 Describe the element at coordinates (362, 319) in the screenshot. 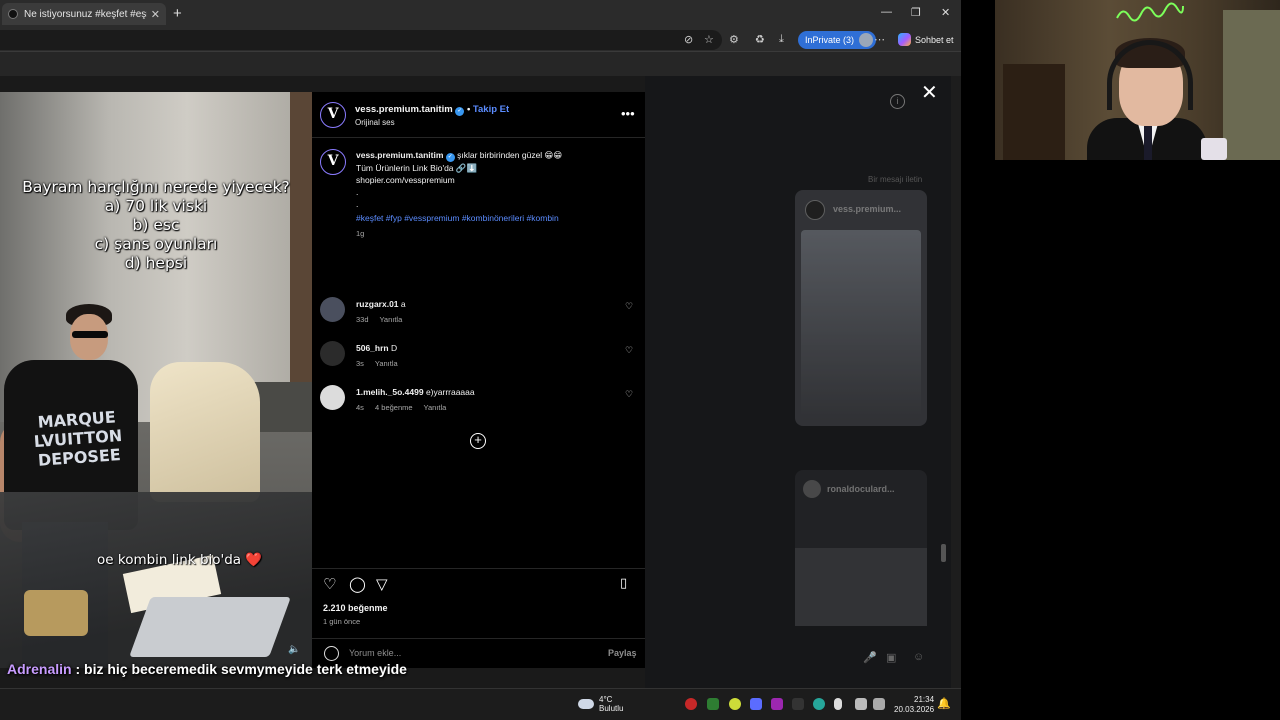

I see `comment-time: 33d` at that location.